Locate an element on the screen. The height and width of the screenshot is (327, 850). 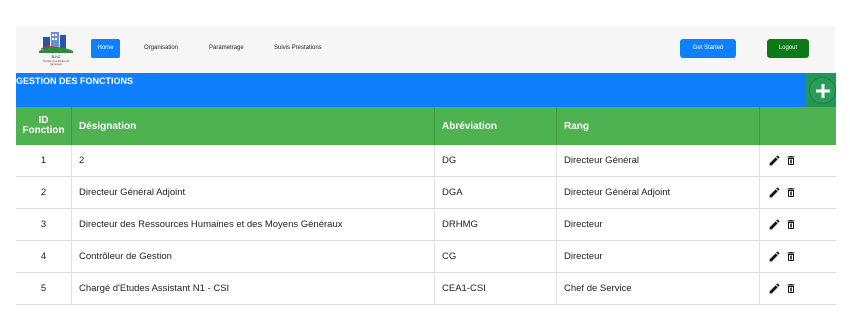
cell-rang: Directeur Général Adjoint is located at coordinates (658, 193).